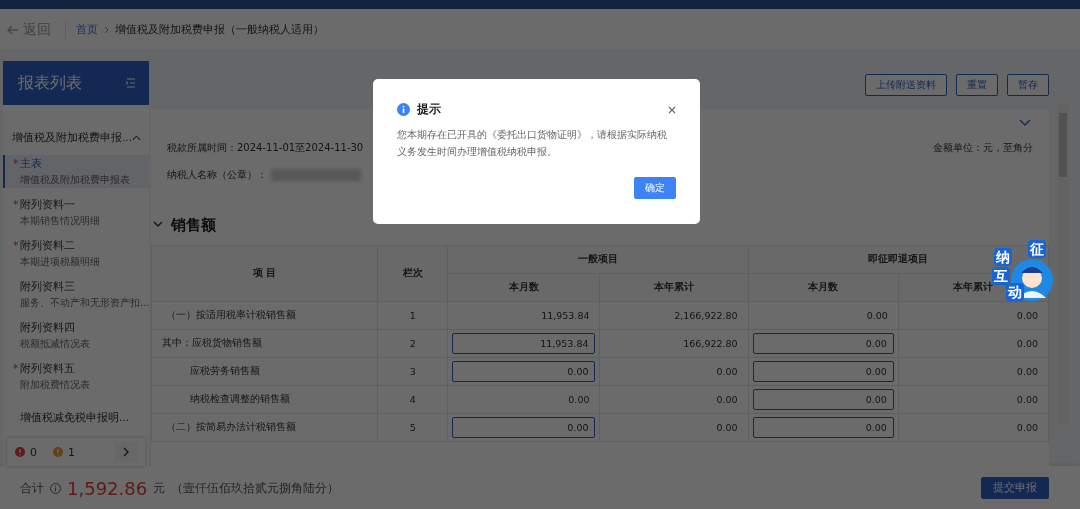 This screenshot has height=509, width=1080. Describe the element at coordinates (20, 452) in the screenshot. I see `error-icon` at that location.